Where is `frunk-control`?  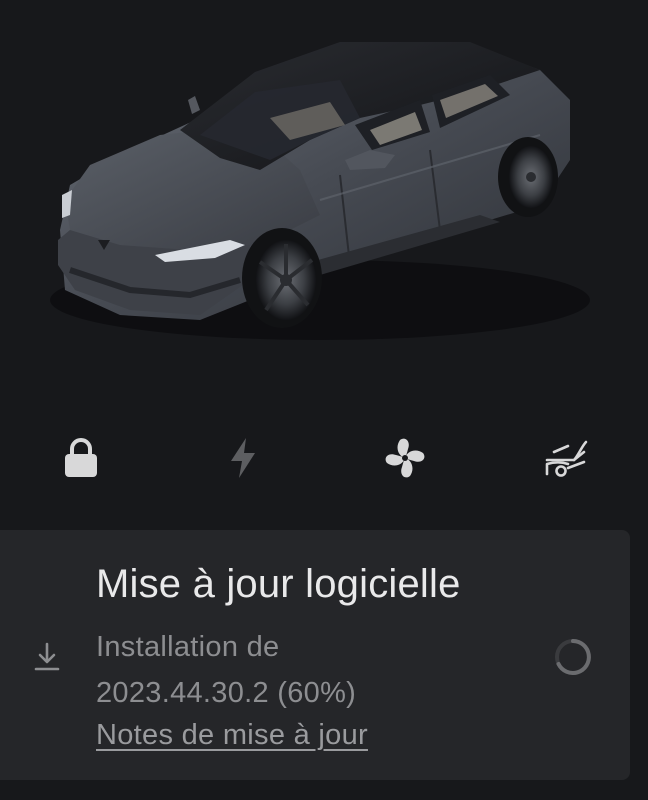 frunk-control is located at coordinates (567, 458).